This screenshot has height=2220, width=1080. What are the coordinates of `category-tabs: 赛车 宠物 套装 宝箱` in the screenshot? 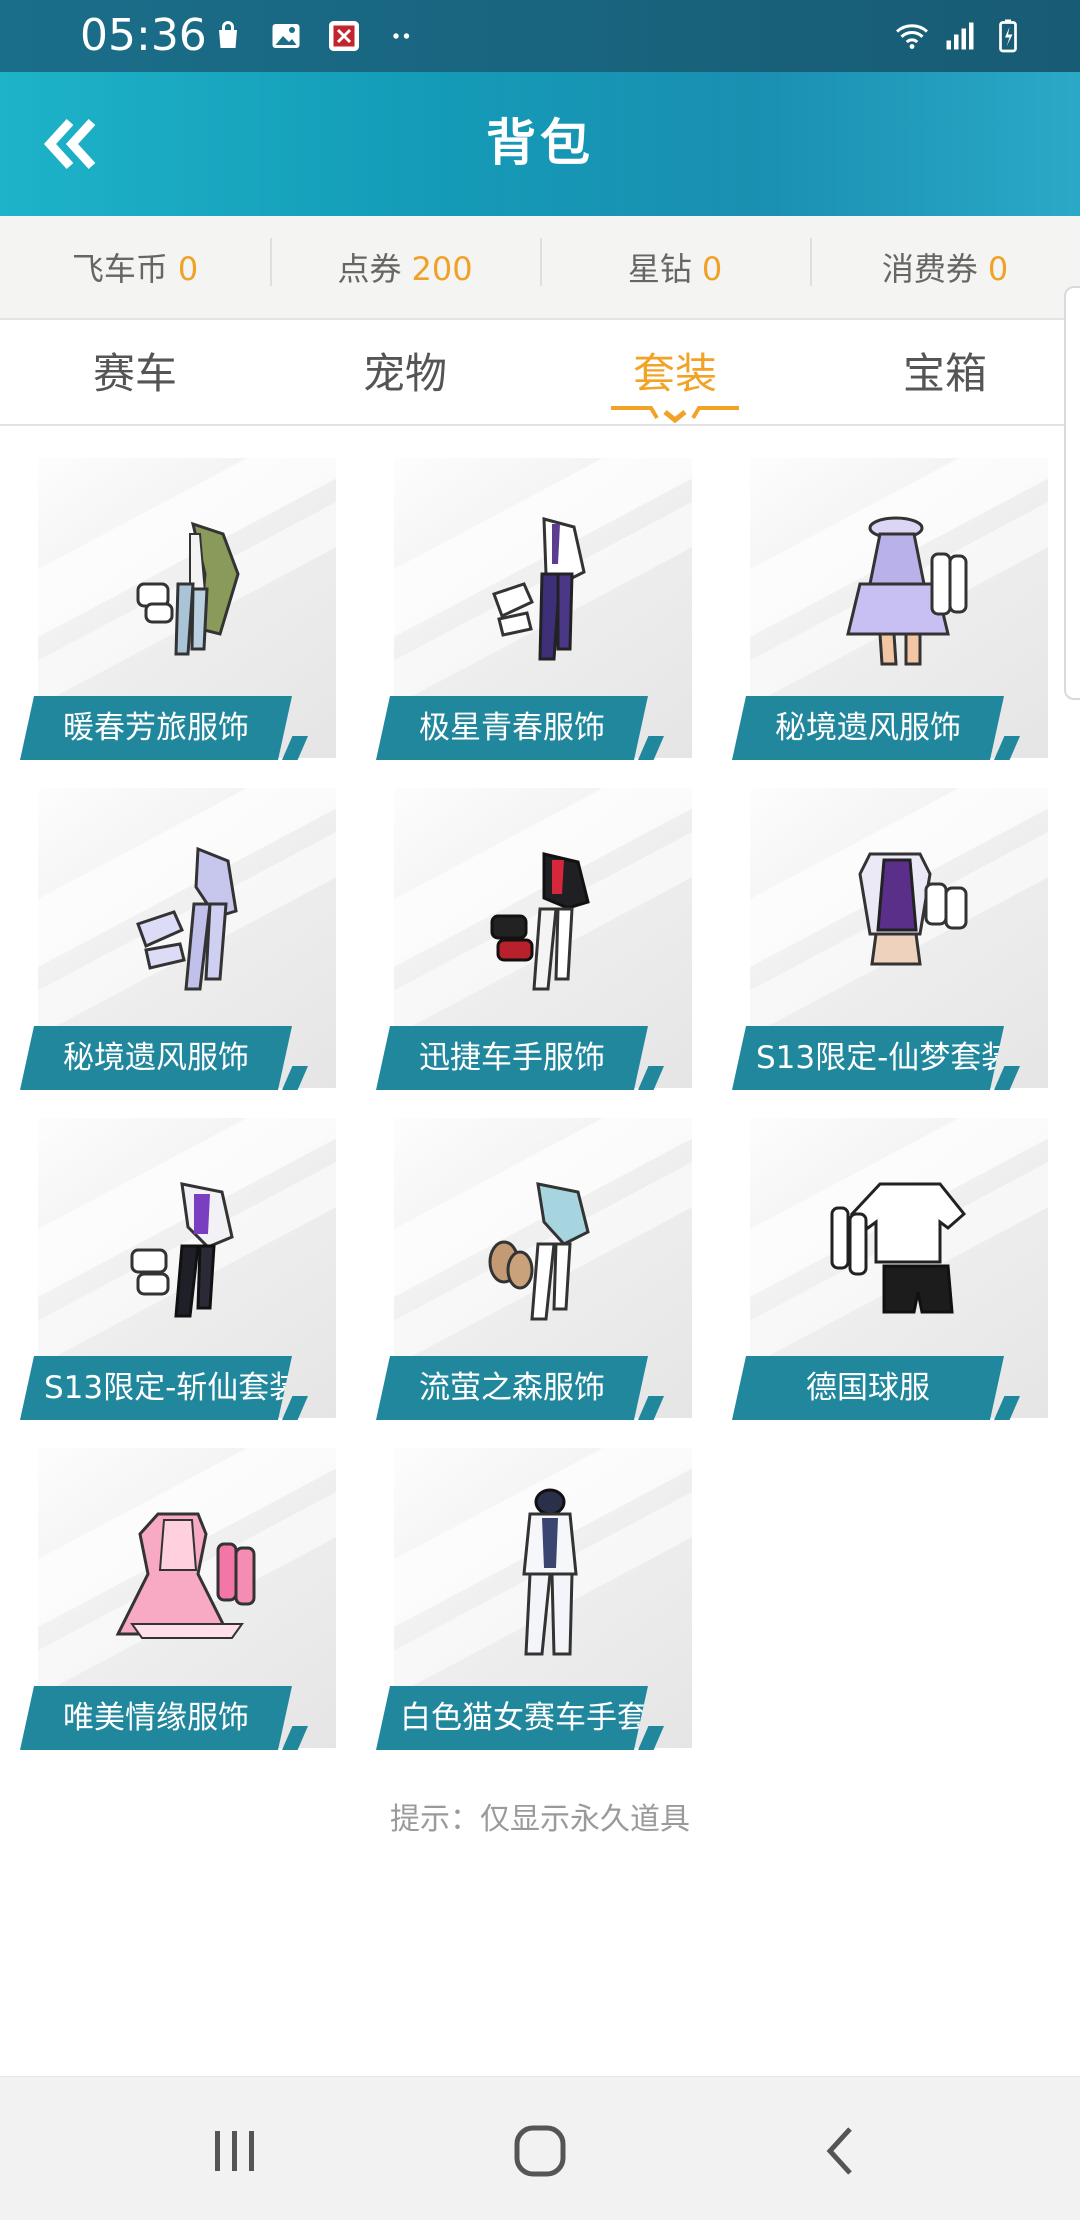 It's located at (540, 374).